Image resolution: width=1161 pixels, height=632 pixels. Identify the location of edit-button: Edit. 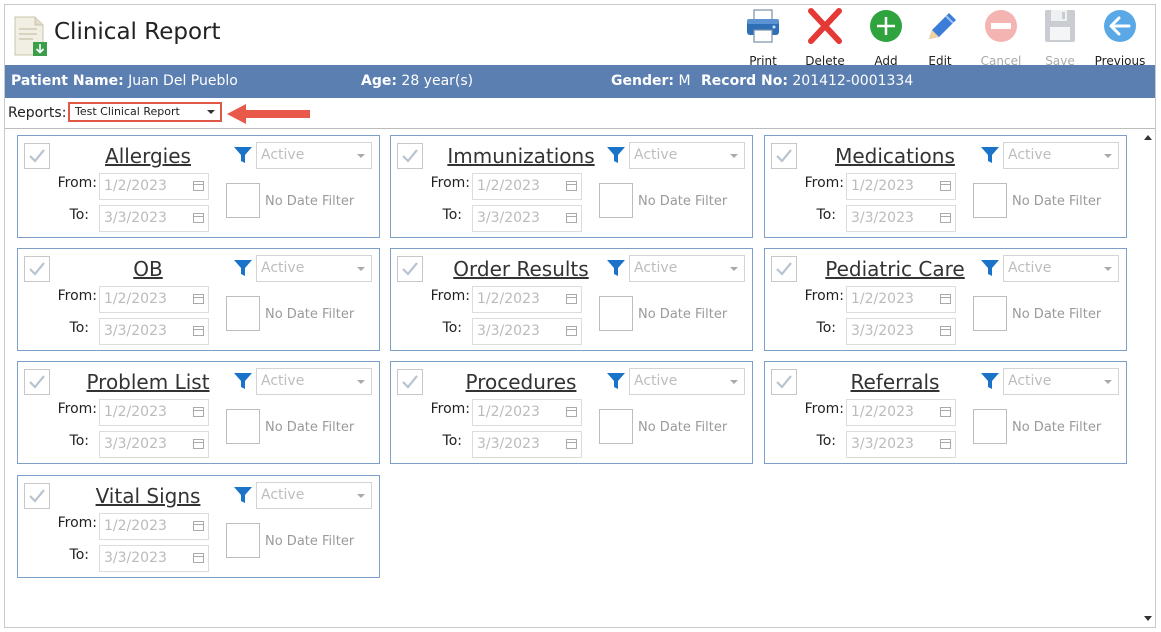
(940, 38).